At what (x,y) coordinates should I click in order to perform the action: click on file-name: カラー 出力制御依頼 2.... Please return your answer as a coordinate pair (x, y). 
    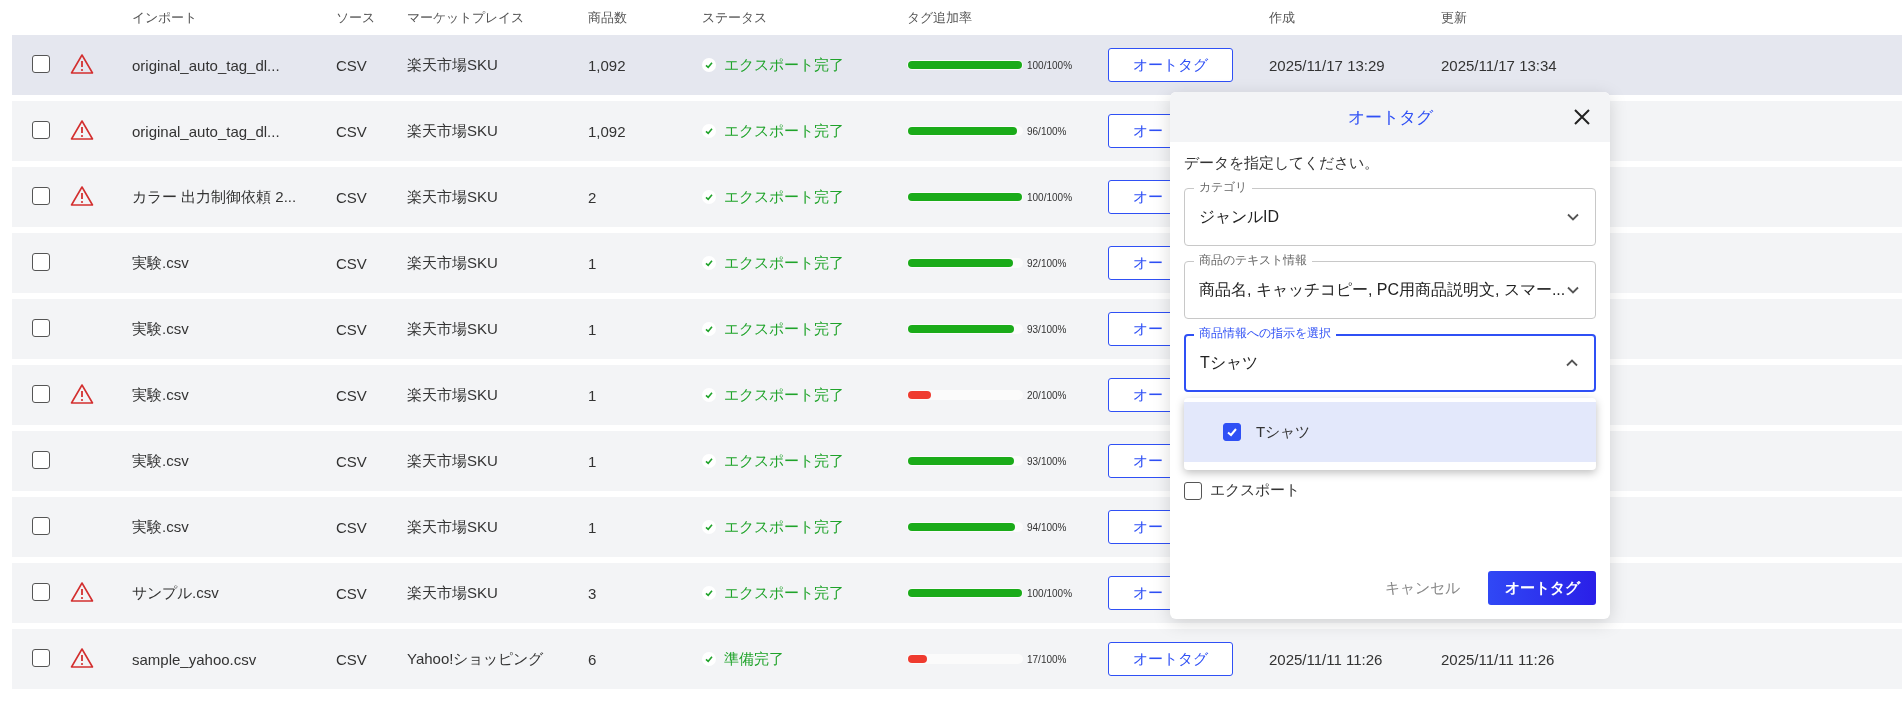
    Looking at the image, I should click on (215, 197).